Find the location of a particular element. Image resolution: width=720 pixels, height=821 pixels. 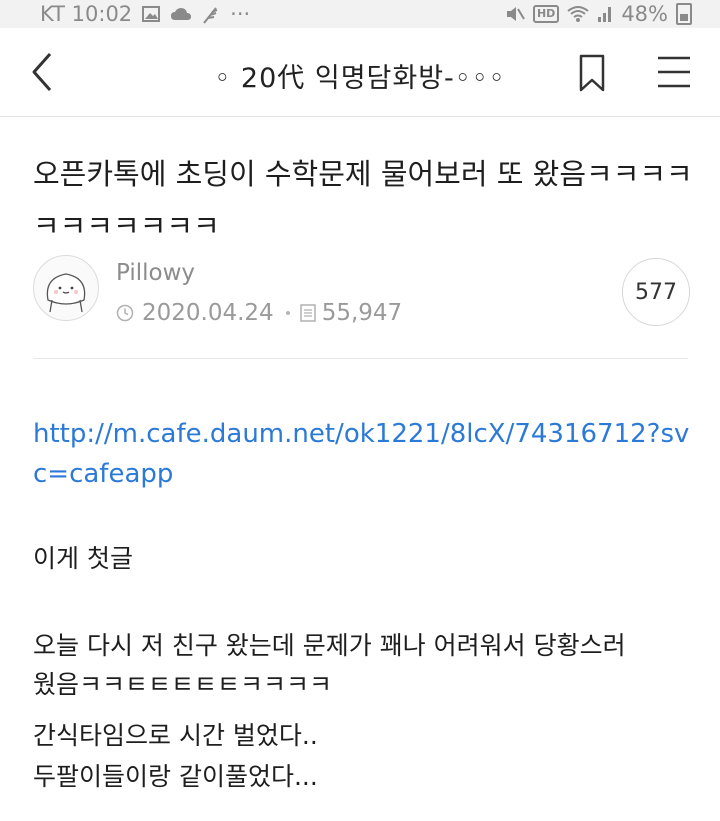

divider is located at coordinates (360, 358).